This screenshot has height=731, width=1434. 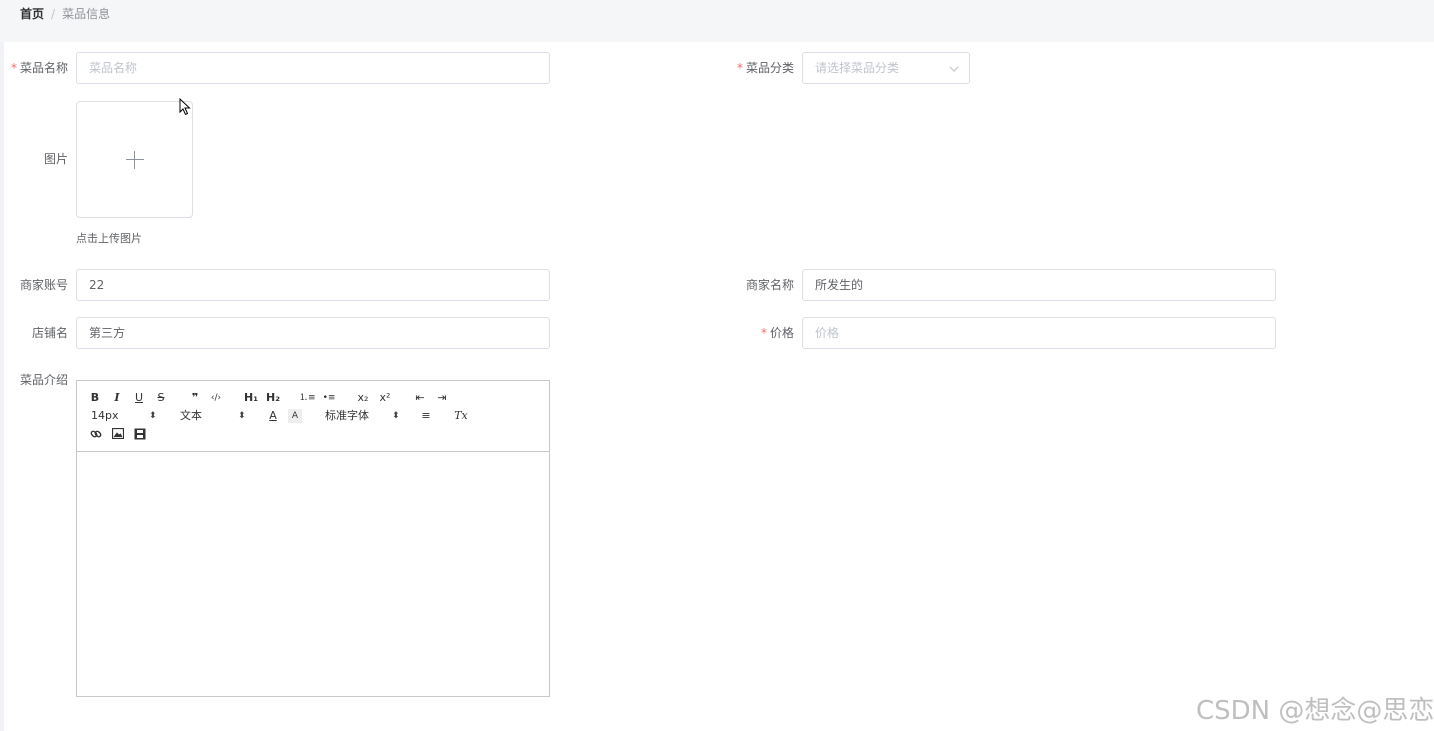 What do you see at coordinates (313, 333) in the screenshot?
I see `shop-name-input: 第三方` at bounding box center [313, 333].